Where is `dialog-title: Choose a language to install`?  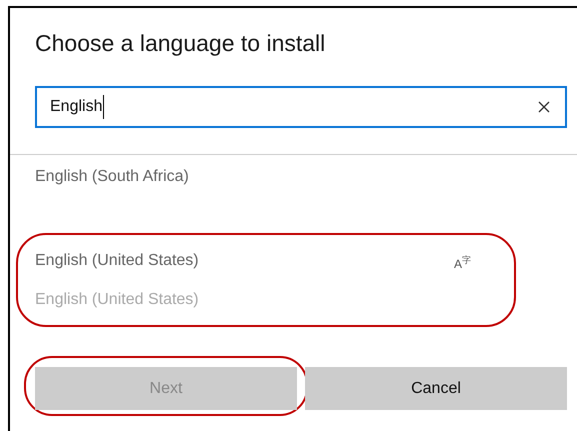
dialog-title: Choose a language to install is located at coordinates (180, 43).